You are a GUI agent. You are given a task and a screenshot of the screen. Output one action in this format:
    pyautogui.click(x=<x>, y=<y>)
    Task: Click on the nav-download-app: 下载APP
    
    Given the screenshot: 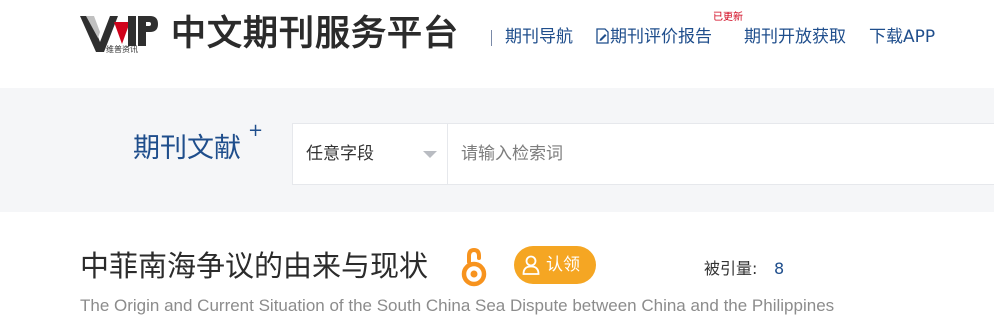 What is the action you would take?
    pyautogui.click(x=902, y=37)
    